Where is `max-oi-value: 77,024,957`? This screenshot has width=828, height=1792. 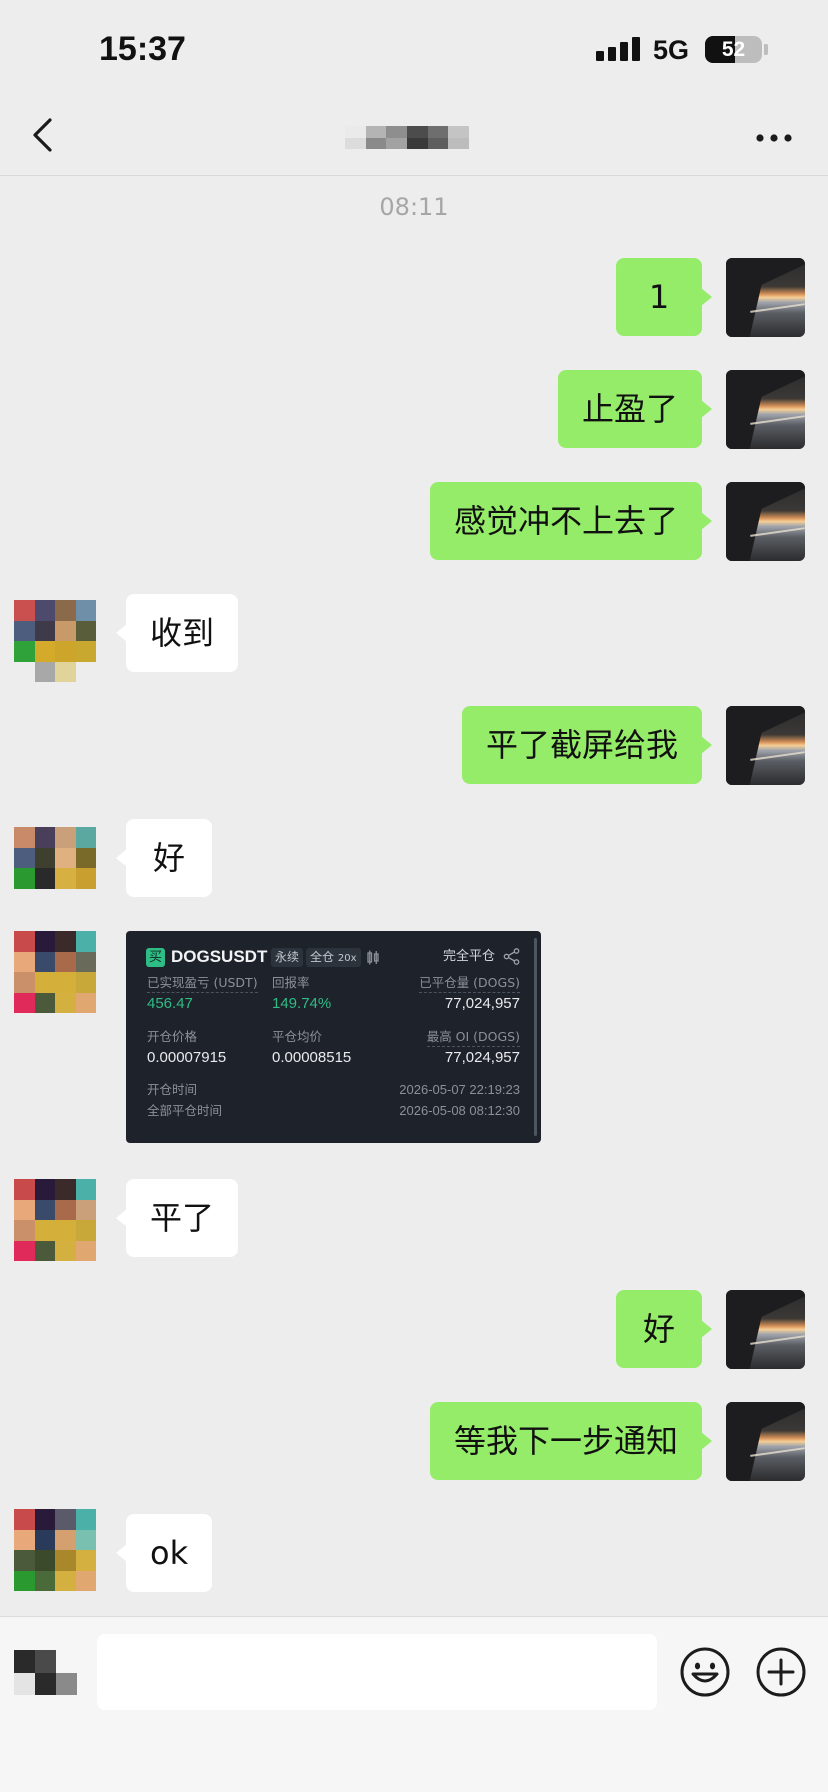
max-oi-value: 77,024,957 is located at coordinates (482, 1057).